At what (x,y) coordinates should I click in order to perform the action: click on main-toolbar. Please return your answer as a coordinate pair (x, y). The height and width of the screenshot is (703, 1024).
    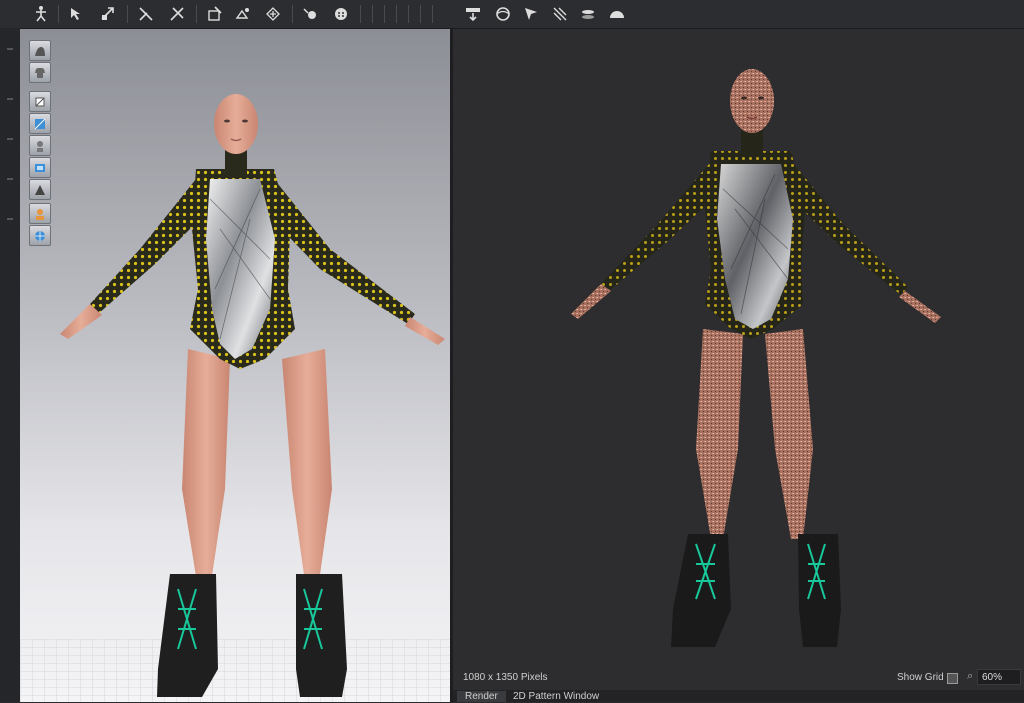
    Looking at the image, I should click on (512, 14).